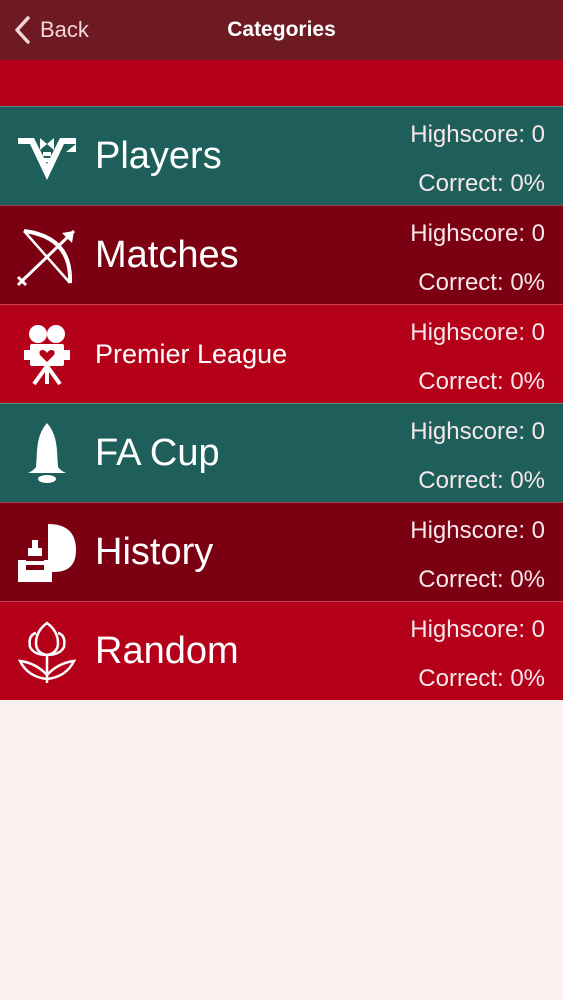 Image resolution: width=563 pixels, height=1000 pixels. Describe the element at coordinates (281, 155) in the screenshot. I see `category-row-players: Players Highscore: 0 Correct: 0%` at that location.